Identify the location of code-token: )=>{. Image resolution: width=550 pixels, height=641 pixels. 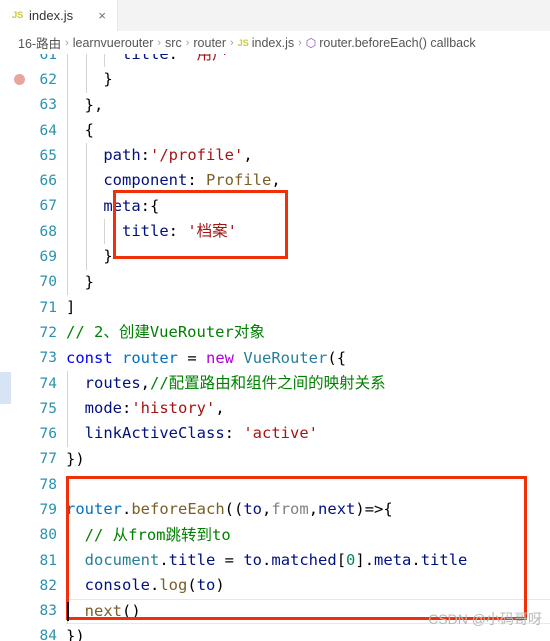
(374, 509).